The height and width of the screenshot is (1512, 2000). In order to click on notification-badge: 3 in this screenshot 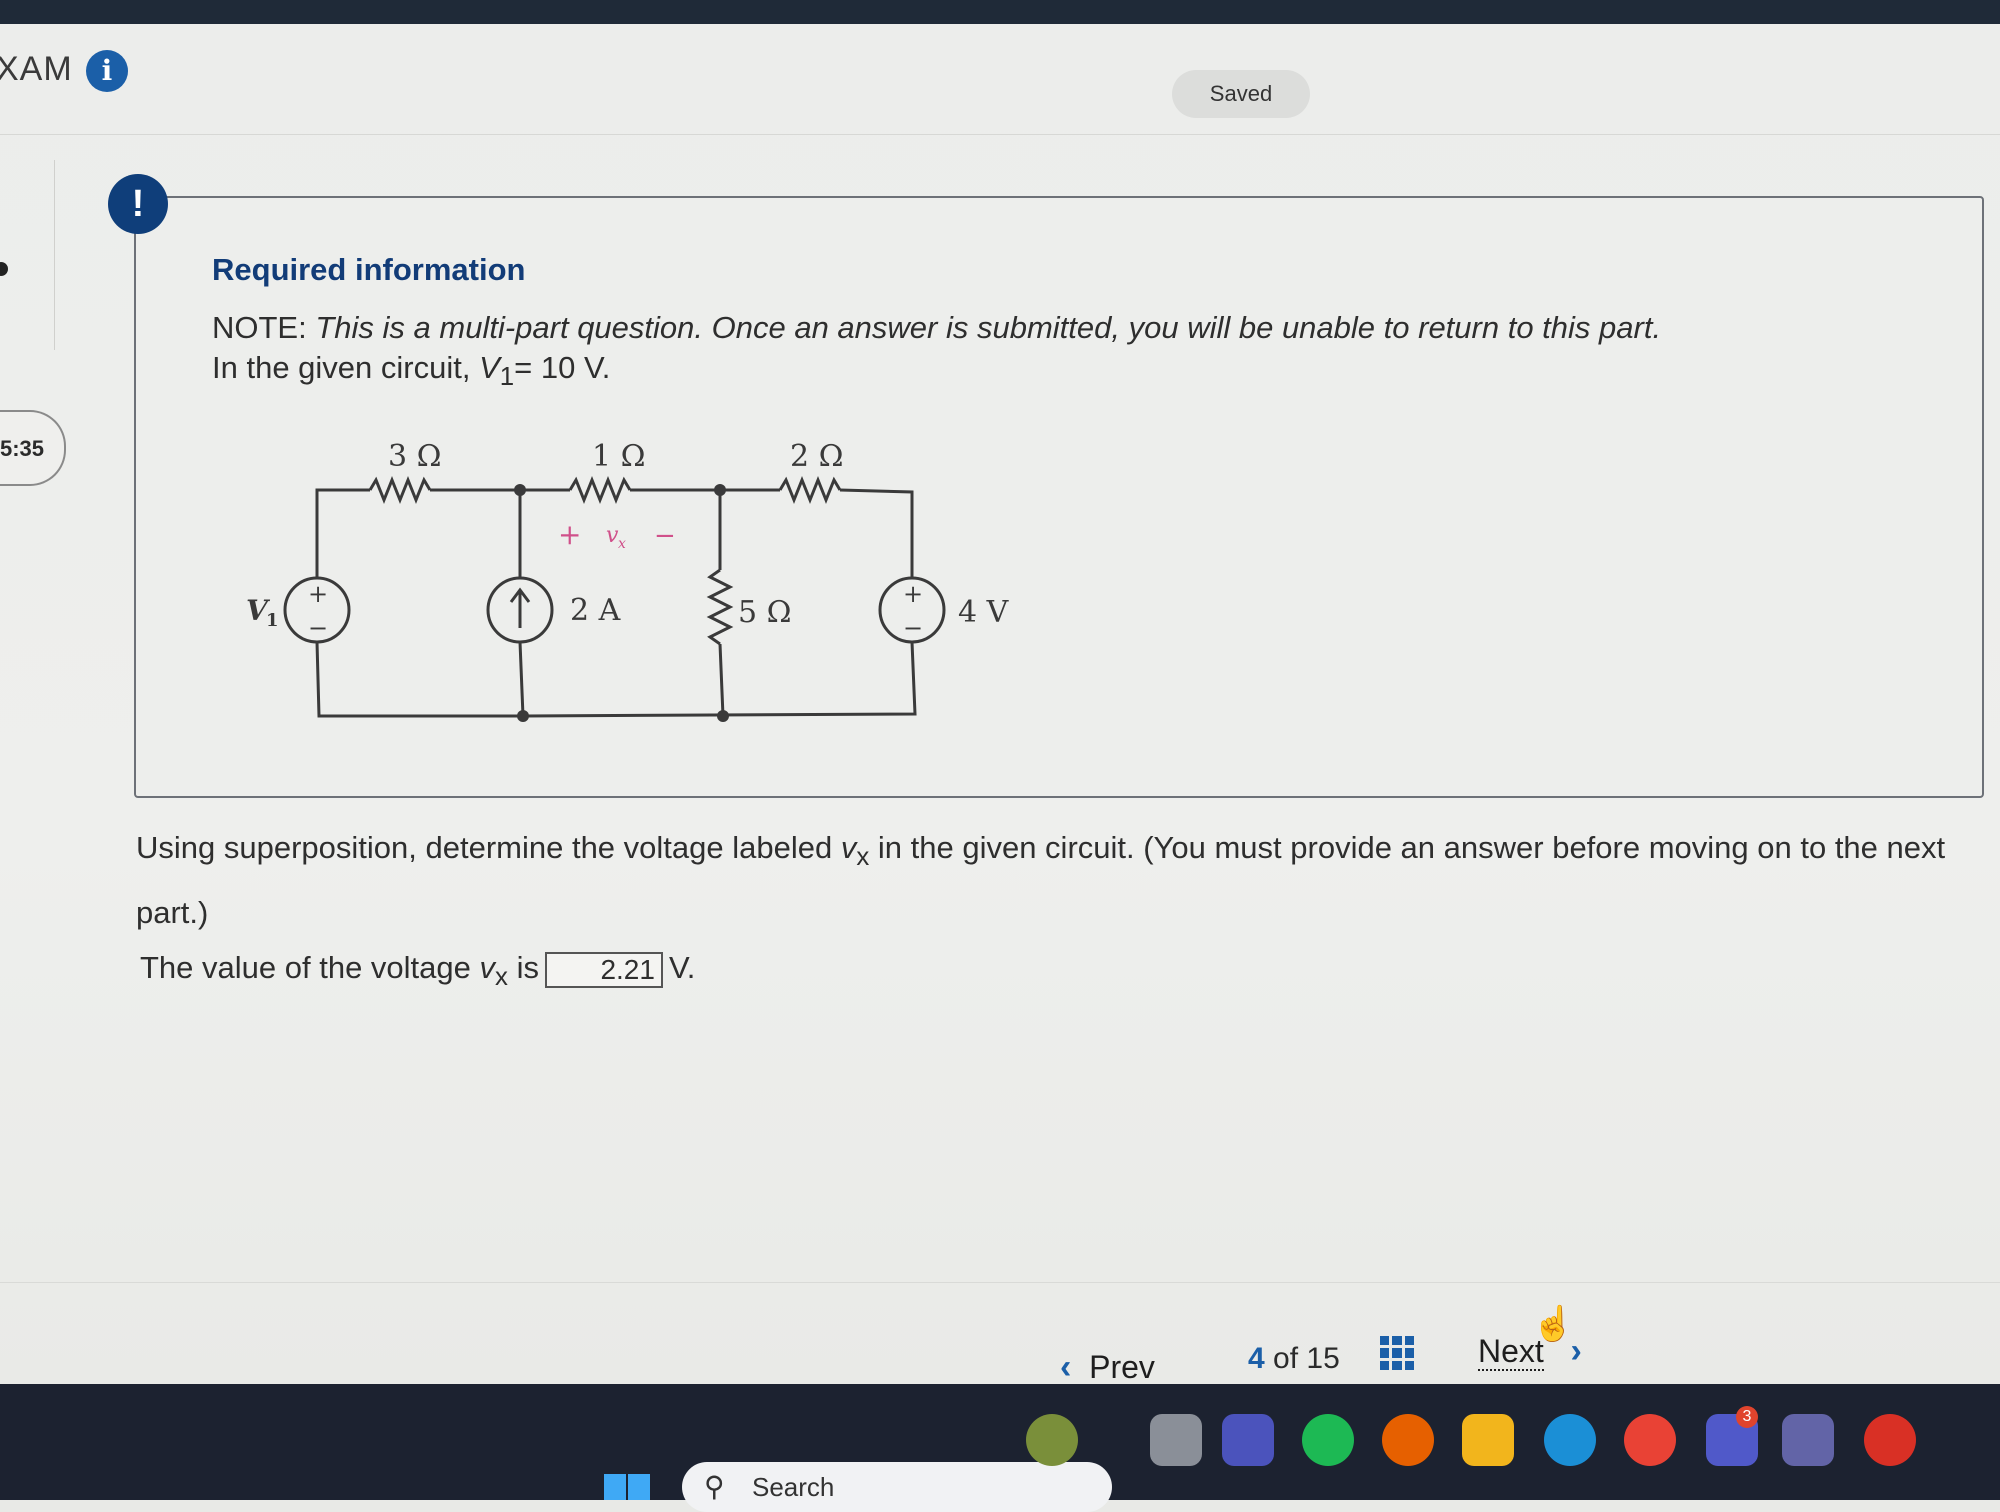, I will do `click(1747, 1417)`.